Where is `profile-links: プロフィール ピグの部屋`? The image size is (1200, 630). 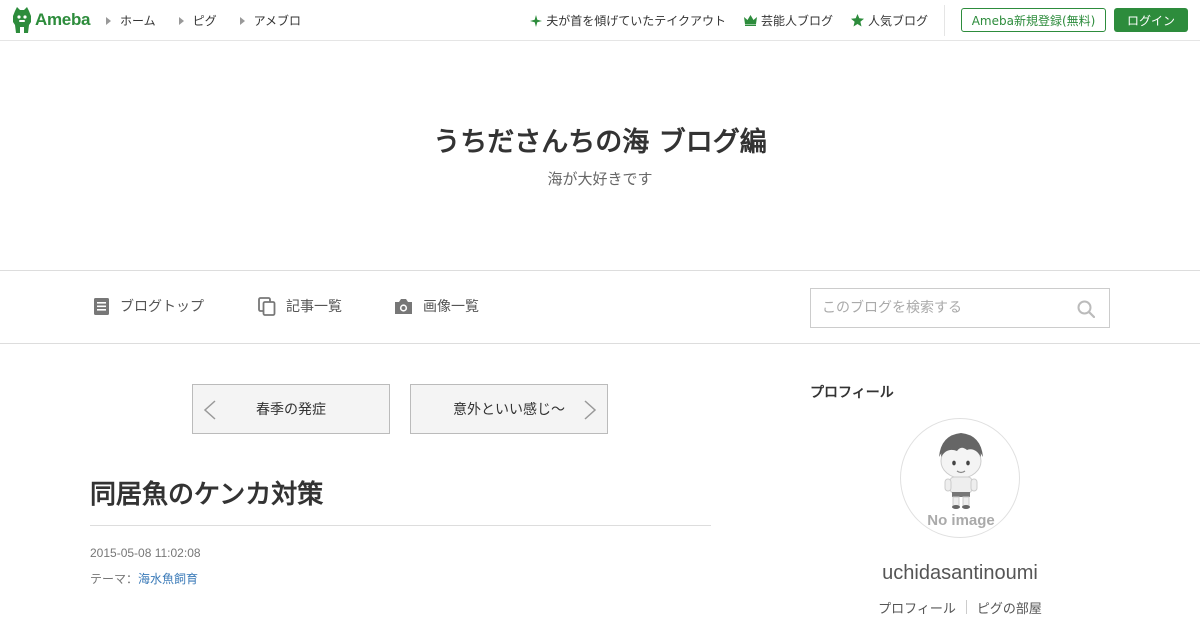 profile-links: プロフィール ピグの部屋 is located at coordinates (960, 607).